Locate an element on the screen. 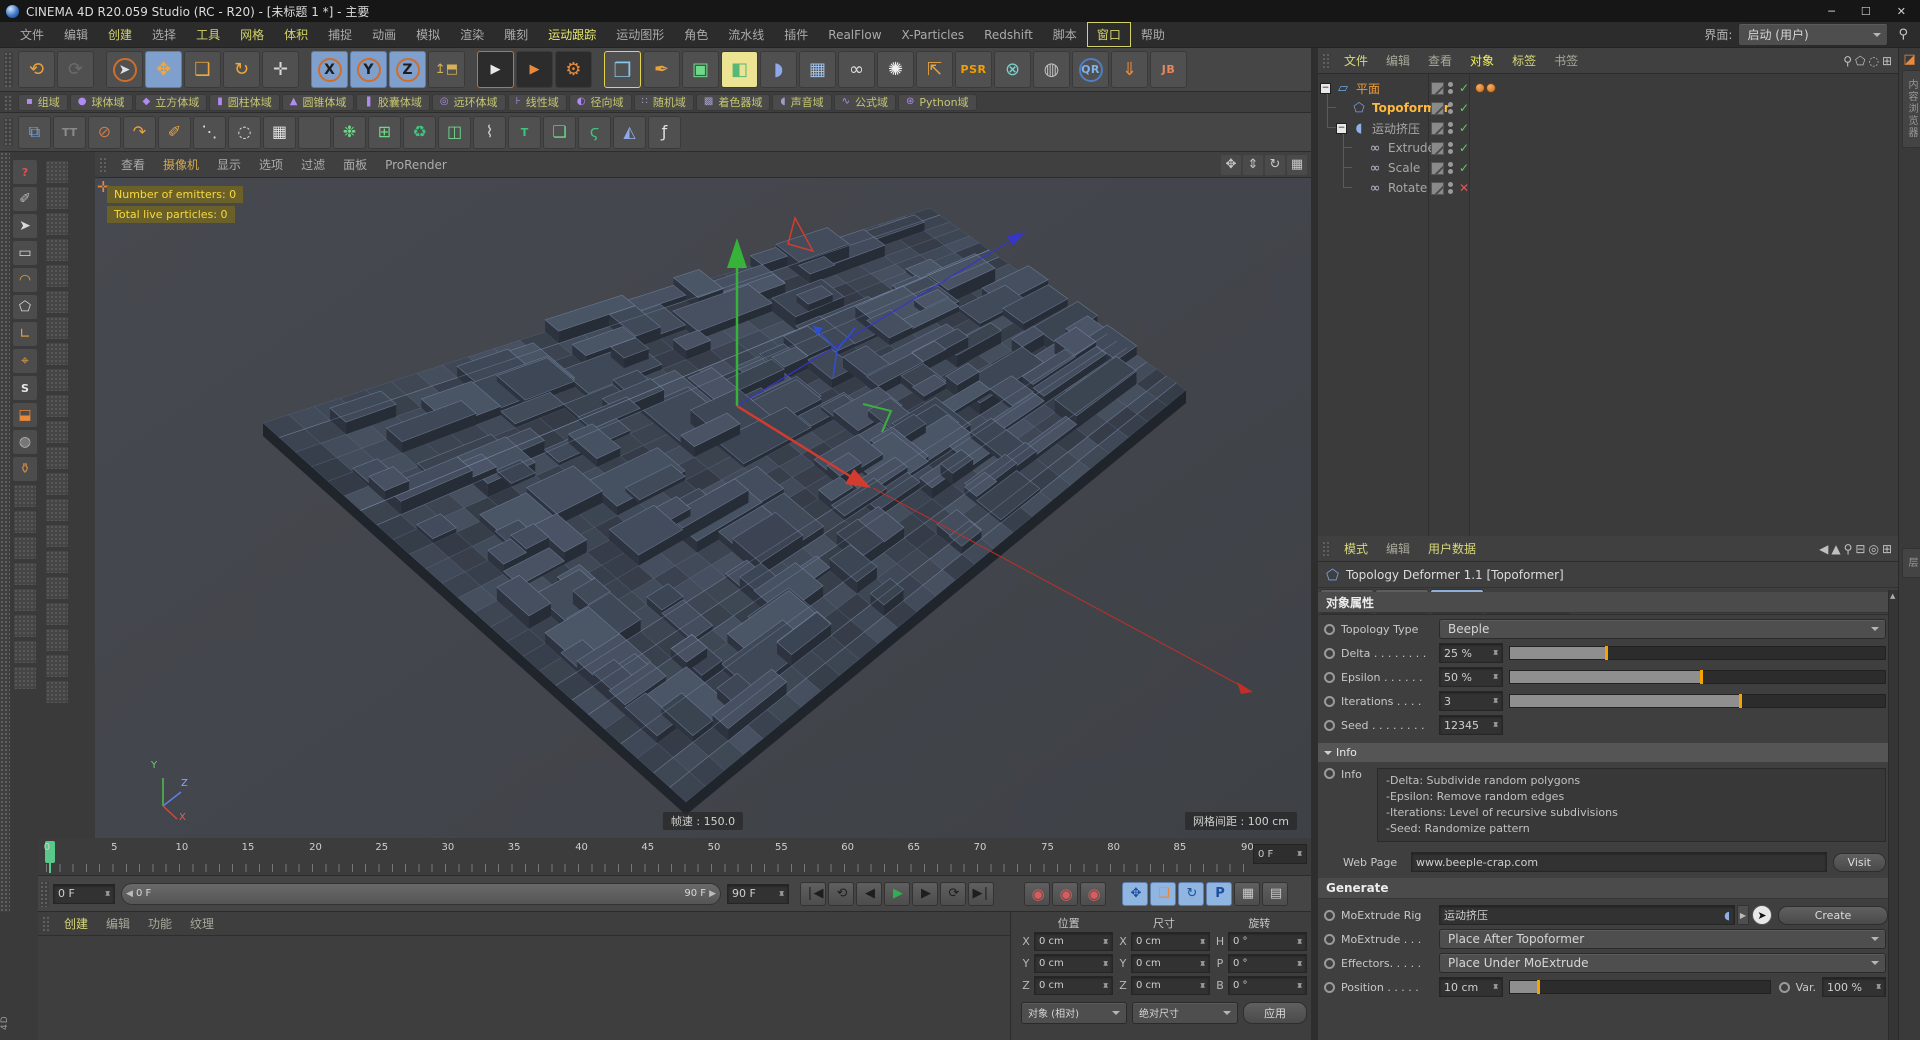 The width and height of the screenshot is (1920, 1040). size-mode-select: 绝对尺寸 is located at coordinates (1185, 1013).